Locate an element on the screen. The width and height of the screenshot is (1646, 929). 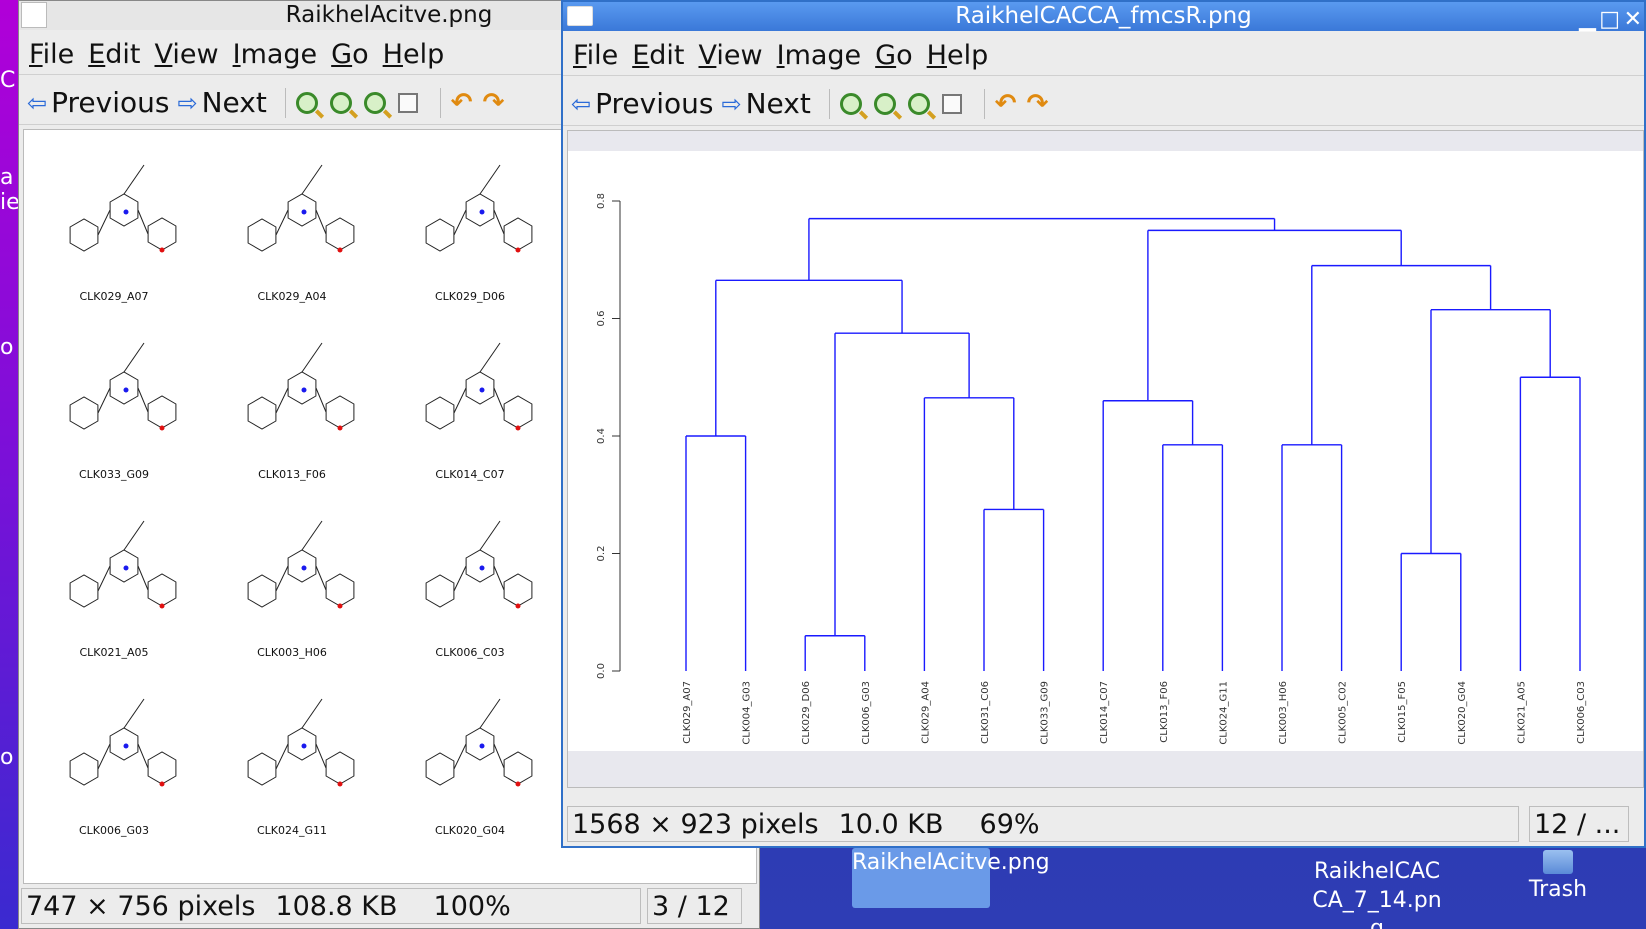
desktop-icon-png-file: RaikhelCACCA_7_14.png is located at coordinates (1382, 893).